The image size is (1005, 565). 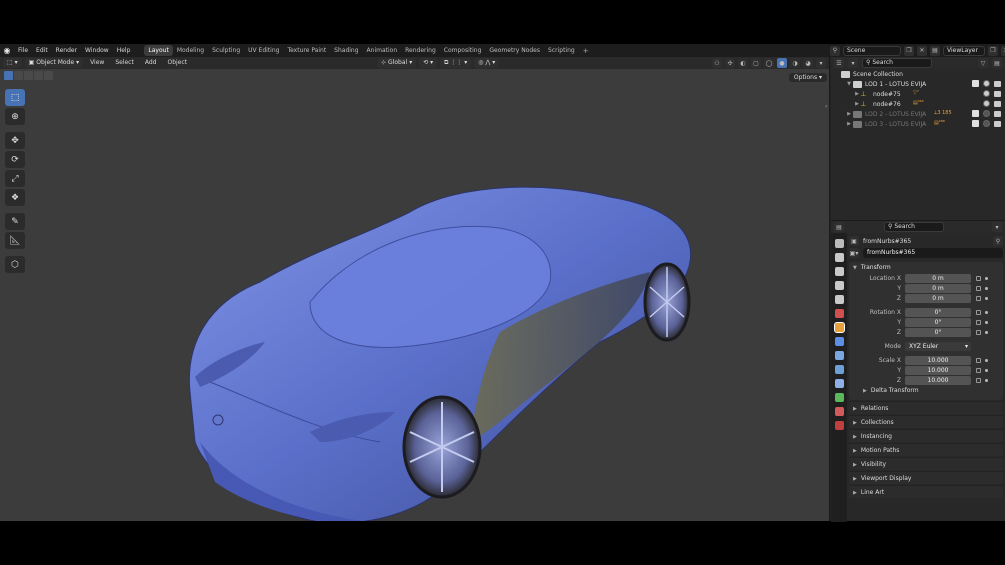 What do you see at coordinates (938, 360) in the screenshot?
I see `scale-x-field: 10.000` at bounding box center [938, 360].